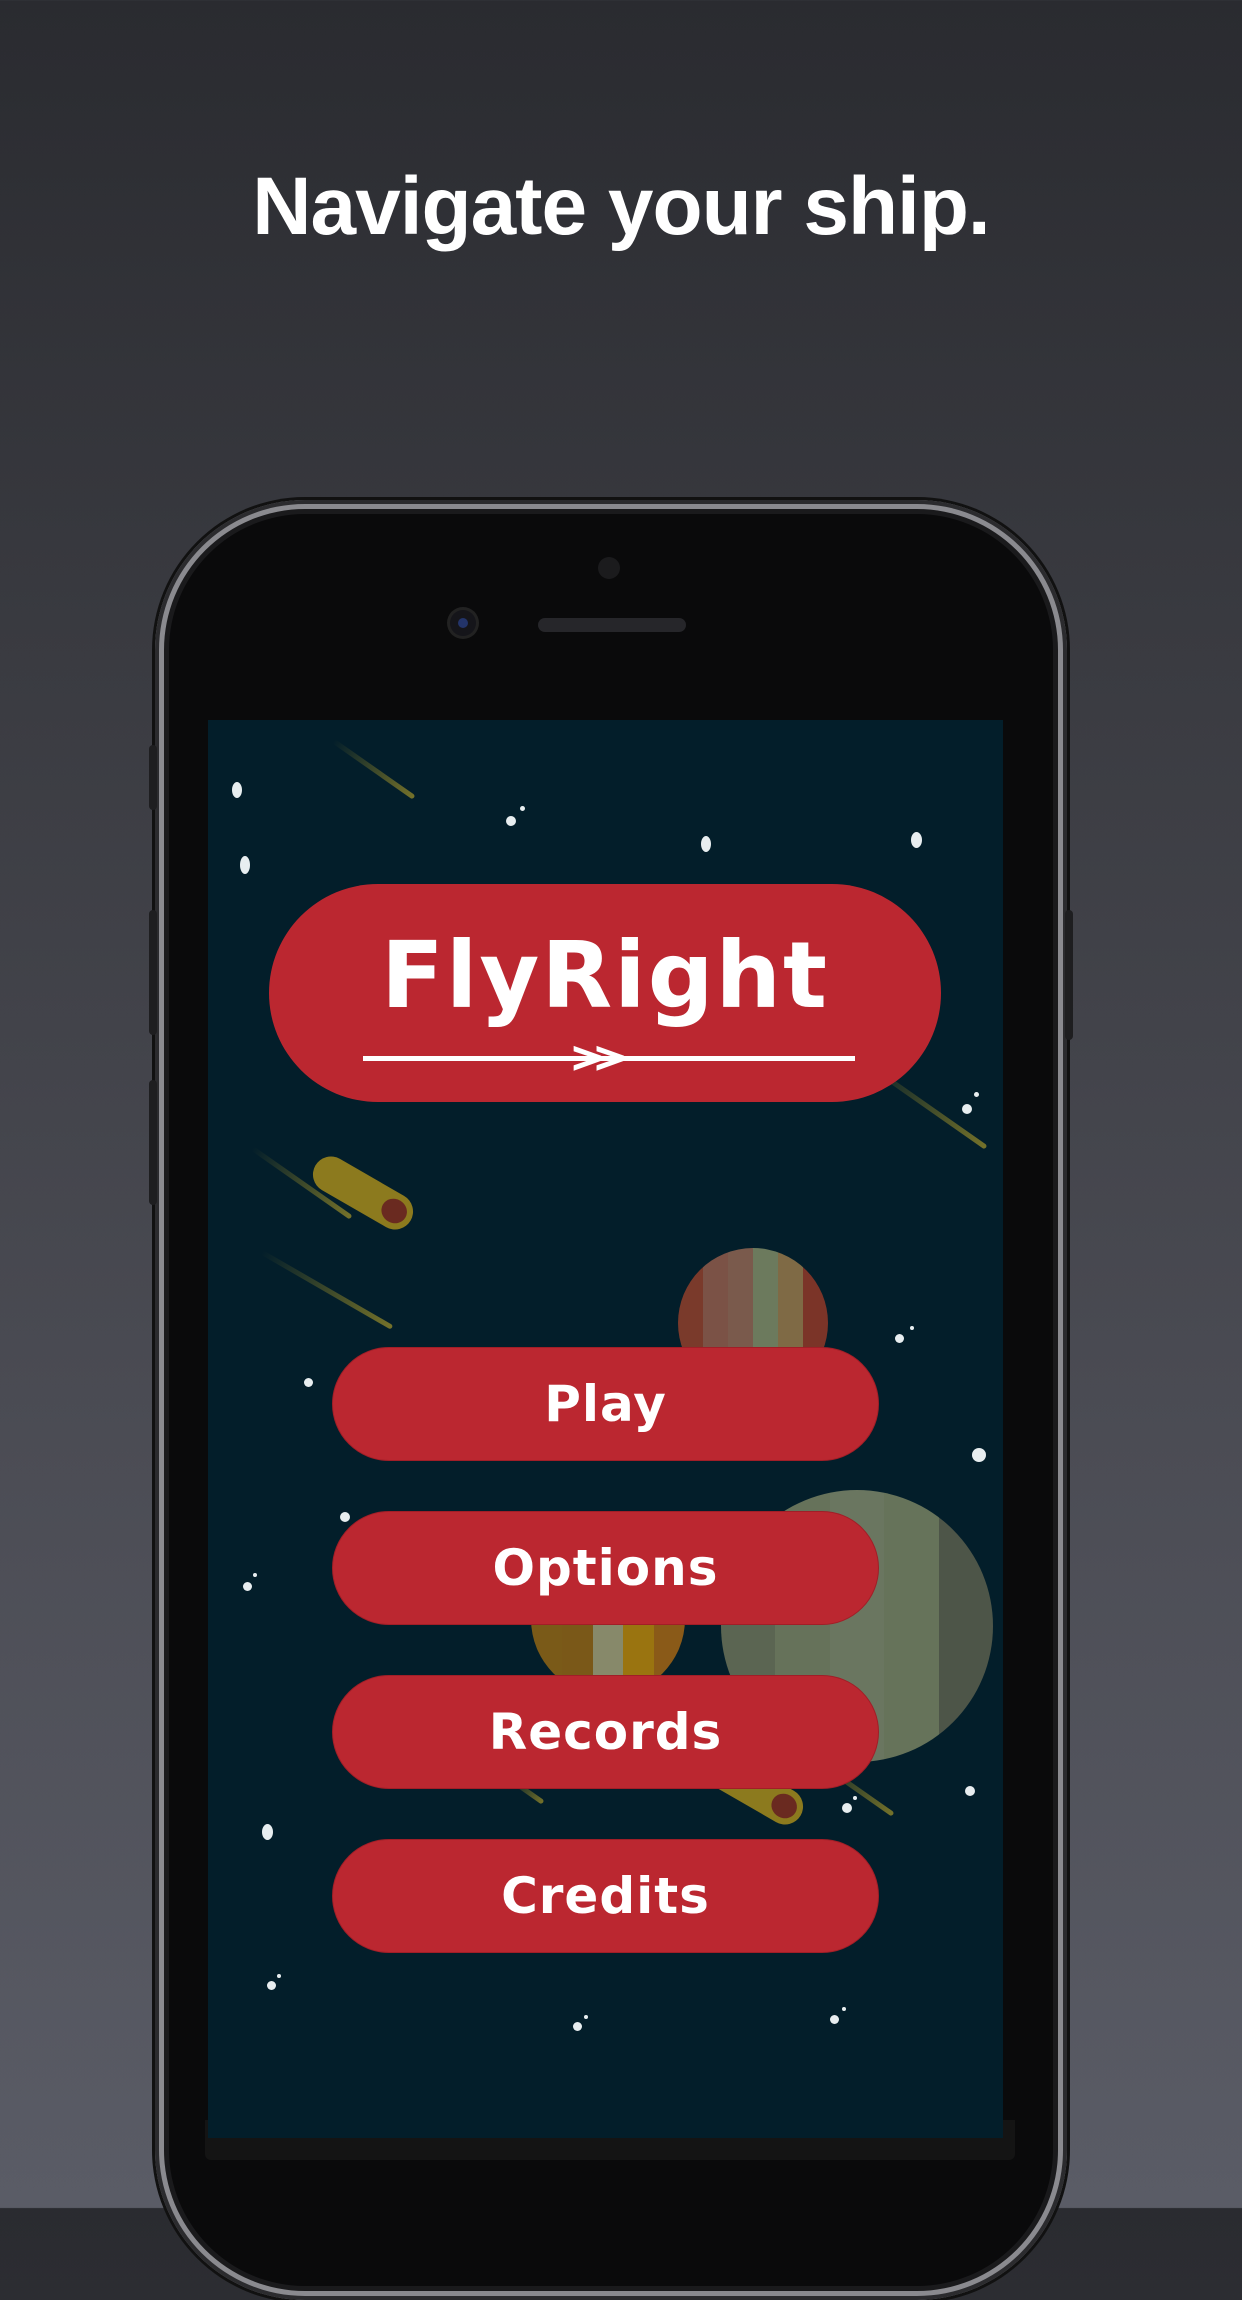 This screenshot has height=2300, width=1242. I want to click on mute-switch, so click(153, 777).